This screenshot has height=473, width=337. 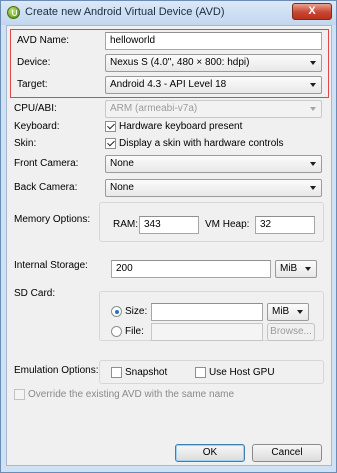 What do you see at coordinates (35, 293) in the screenshot?
I see `sd-card-label: SD Card:` at bounding box center [35, 293].